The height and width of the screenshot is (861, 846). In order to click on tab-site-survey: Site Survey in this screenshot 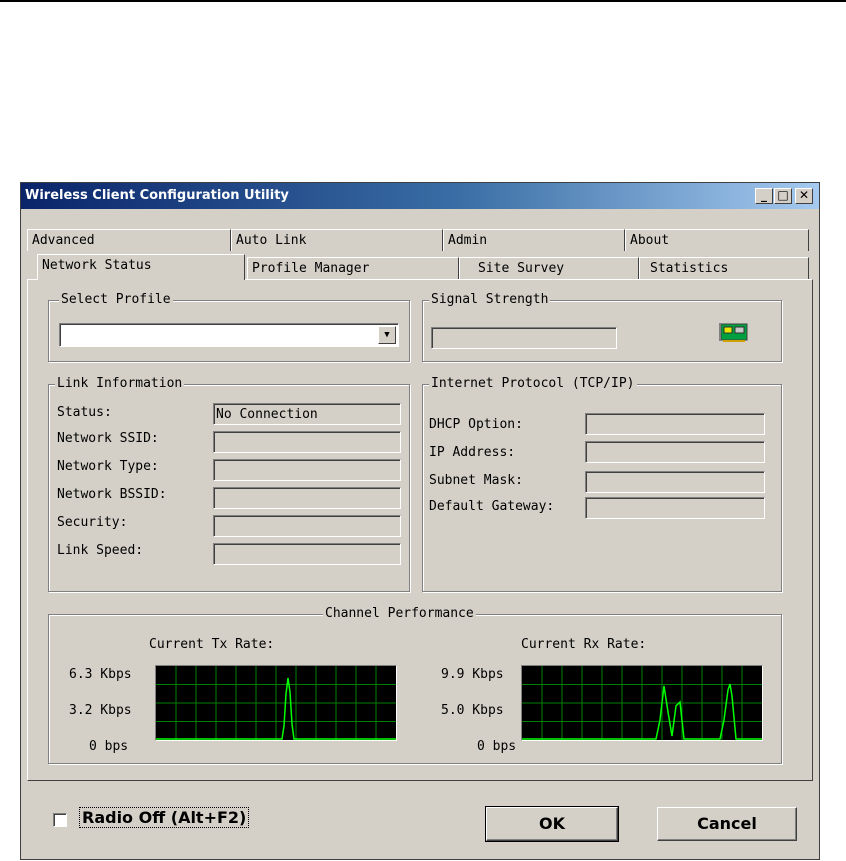, I will do `click(549, 268)`.